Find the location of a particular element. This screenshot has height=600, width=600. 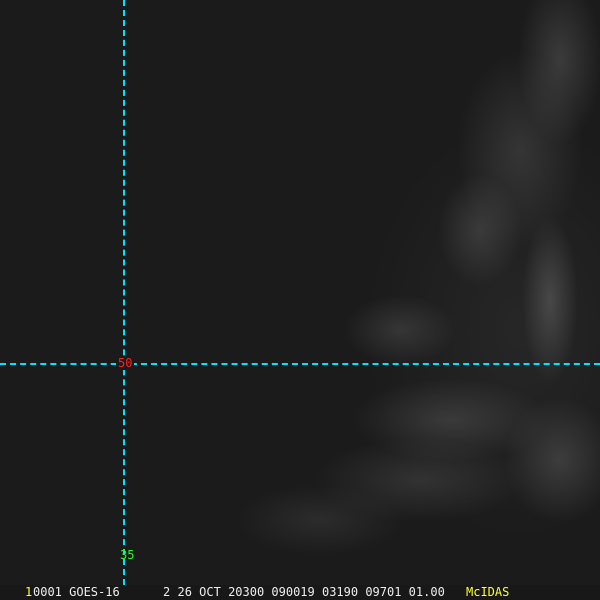

longitude-label: 35 is located at coordinates (127, 555).